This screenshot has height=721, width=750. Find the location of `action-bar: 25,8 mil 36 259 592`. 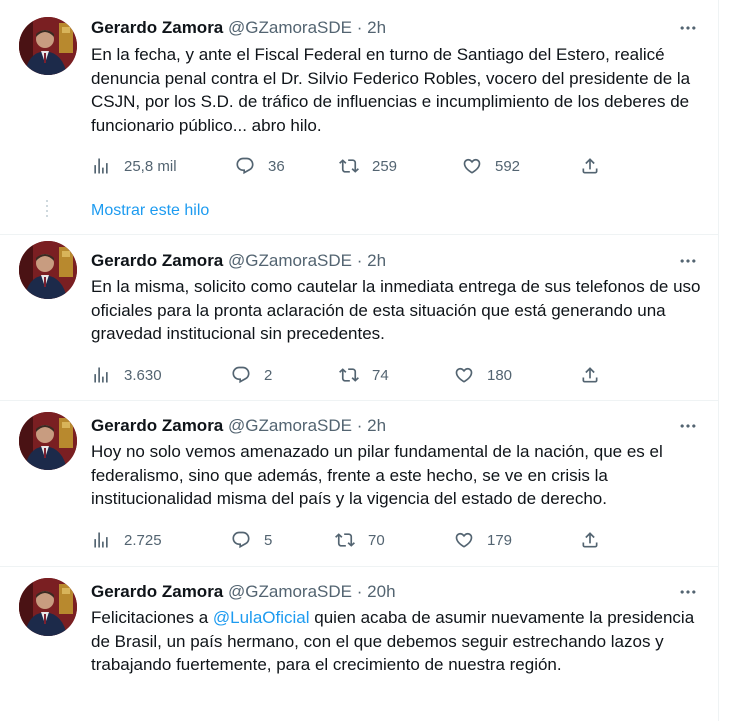

action-bar: 25,8 mil 36 259 592 is located at coordinates (351, 166).